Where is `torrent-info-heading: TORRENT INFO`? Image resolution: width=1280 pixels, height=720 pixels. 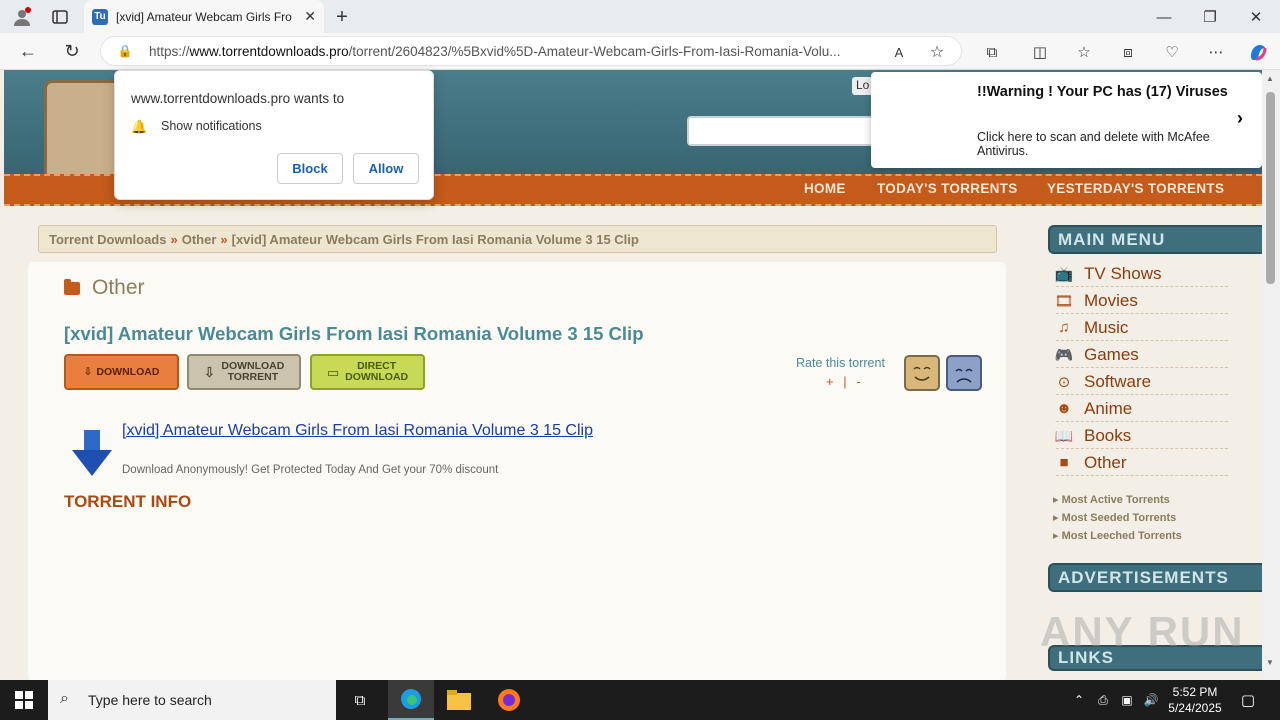 torrent-info-heading: TORRENT INFO is located at coordinates (128, 501).